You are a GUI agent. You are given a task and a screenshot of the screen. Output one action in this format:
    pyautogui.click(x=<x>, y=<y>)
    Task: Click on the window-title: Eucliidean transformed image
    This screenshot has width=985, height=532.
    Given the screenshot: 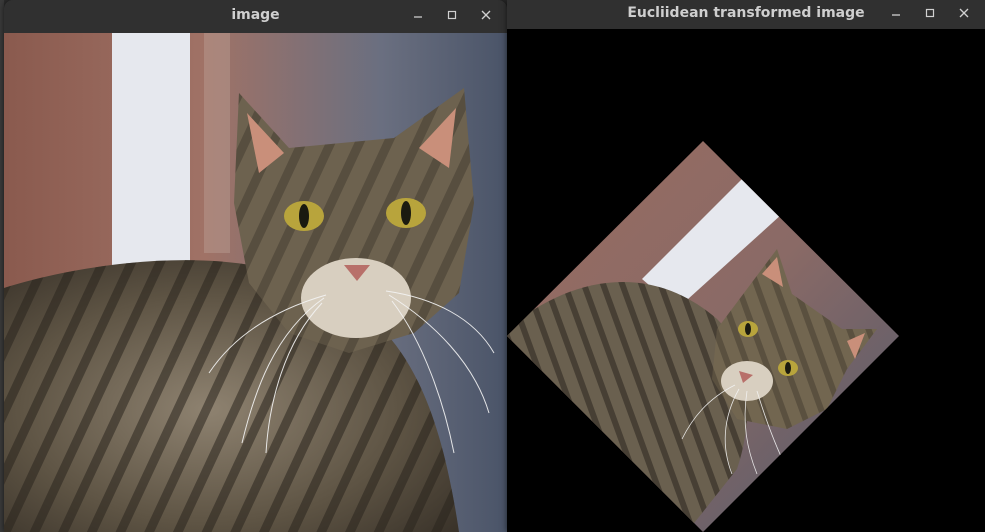 What is the action you would take?
    pyautogui.click(x=746, y=13)
    